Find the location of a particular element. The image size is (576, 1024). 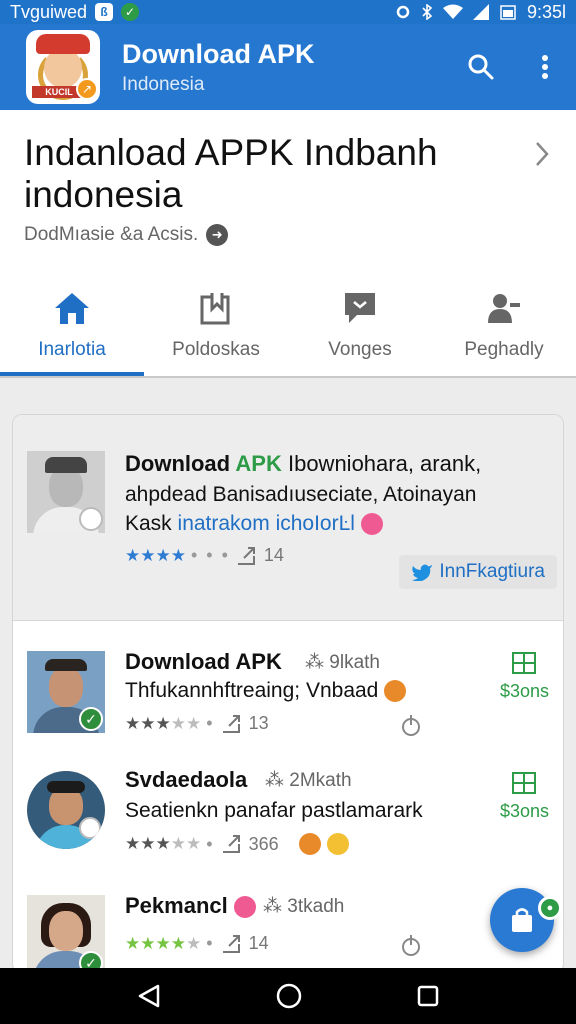

back-icon is located at coordinates (149, 996).